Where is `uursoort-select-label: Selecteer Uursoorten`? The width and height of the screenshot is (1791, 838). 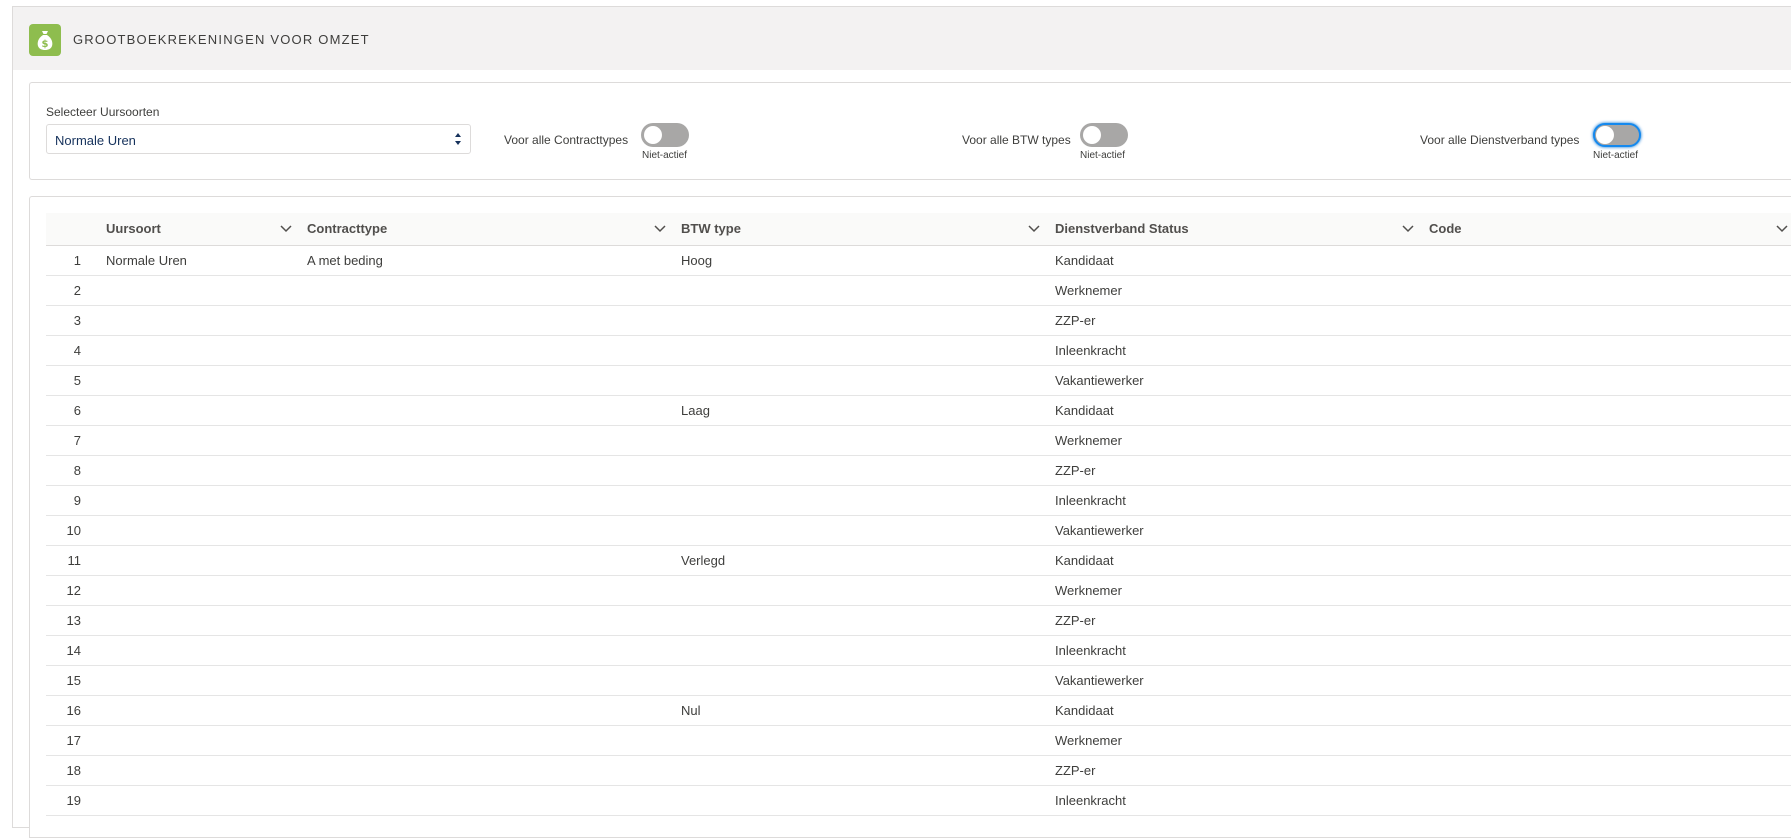 uursoort-select-label: Selecteer Uursoorten is located at coordinates (103, 112).